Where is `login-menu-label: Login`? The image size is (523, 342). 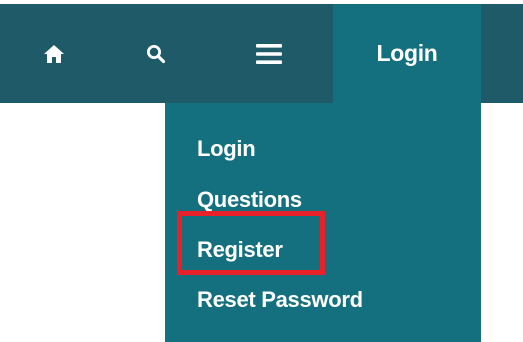 login-menu-label: Login is located at coordinates (407, 53).